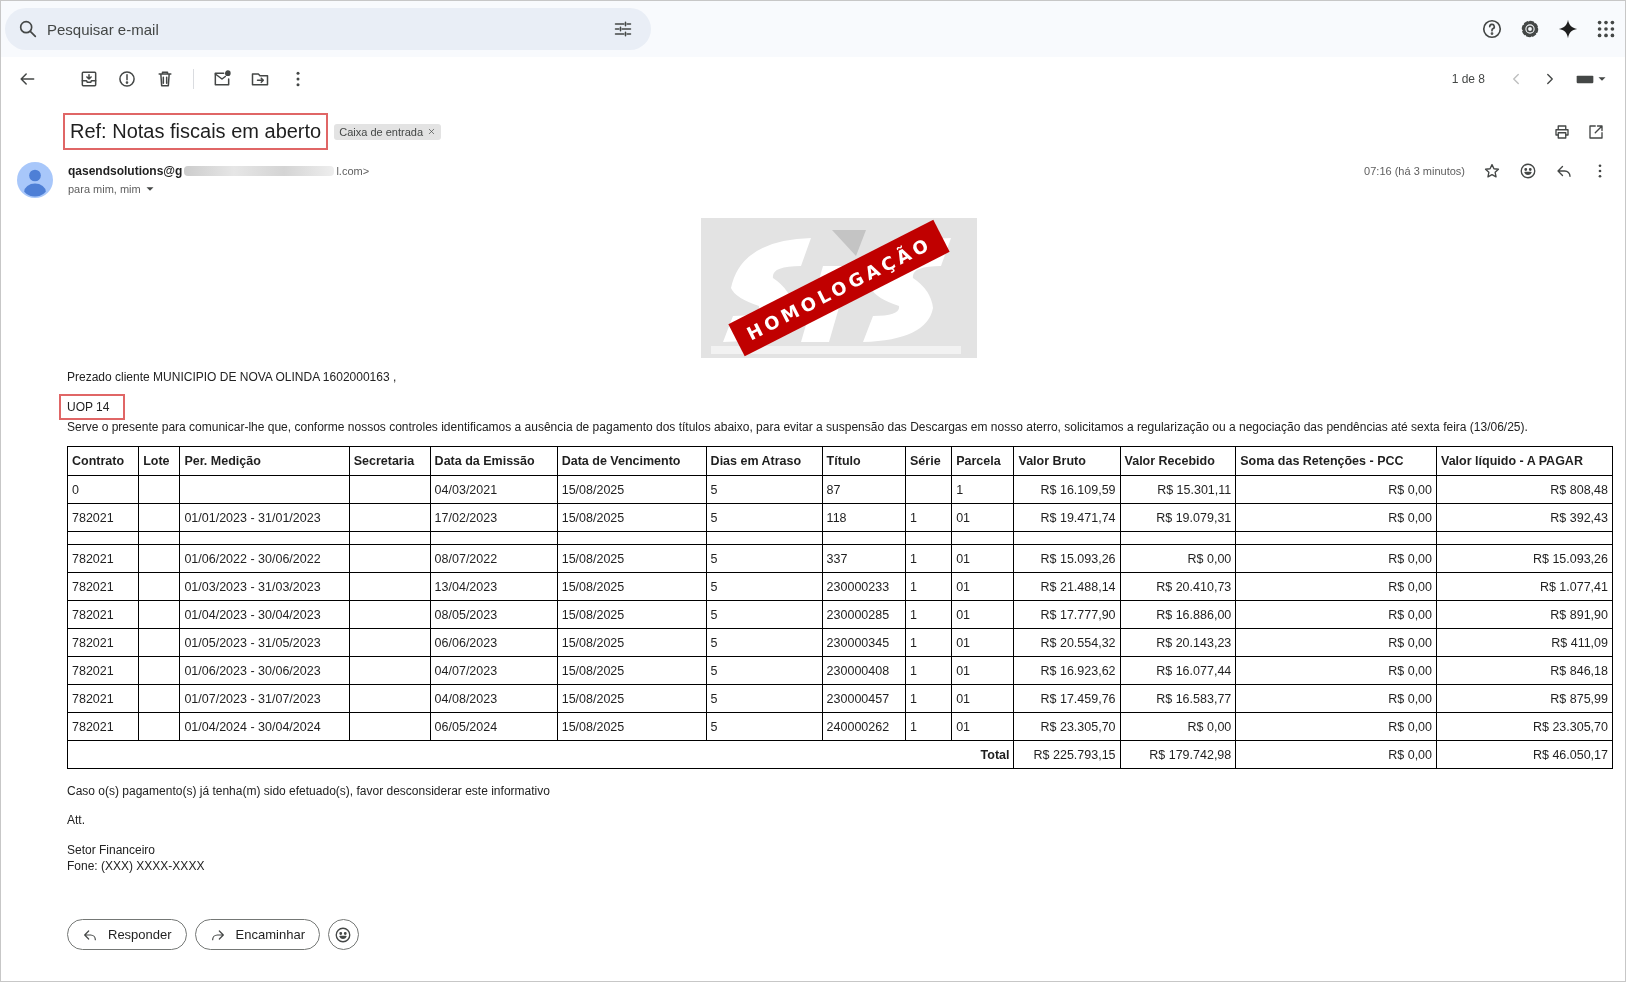  Describe the element at coordinates (390, 461) in the screenshot. I see `column-header: Secretaria` at that location.